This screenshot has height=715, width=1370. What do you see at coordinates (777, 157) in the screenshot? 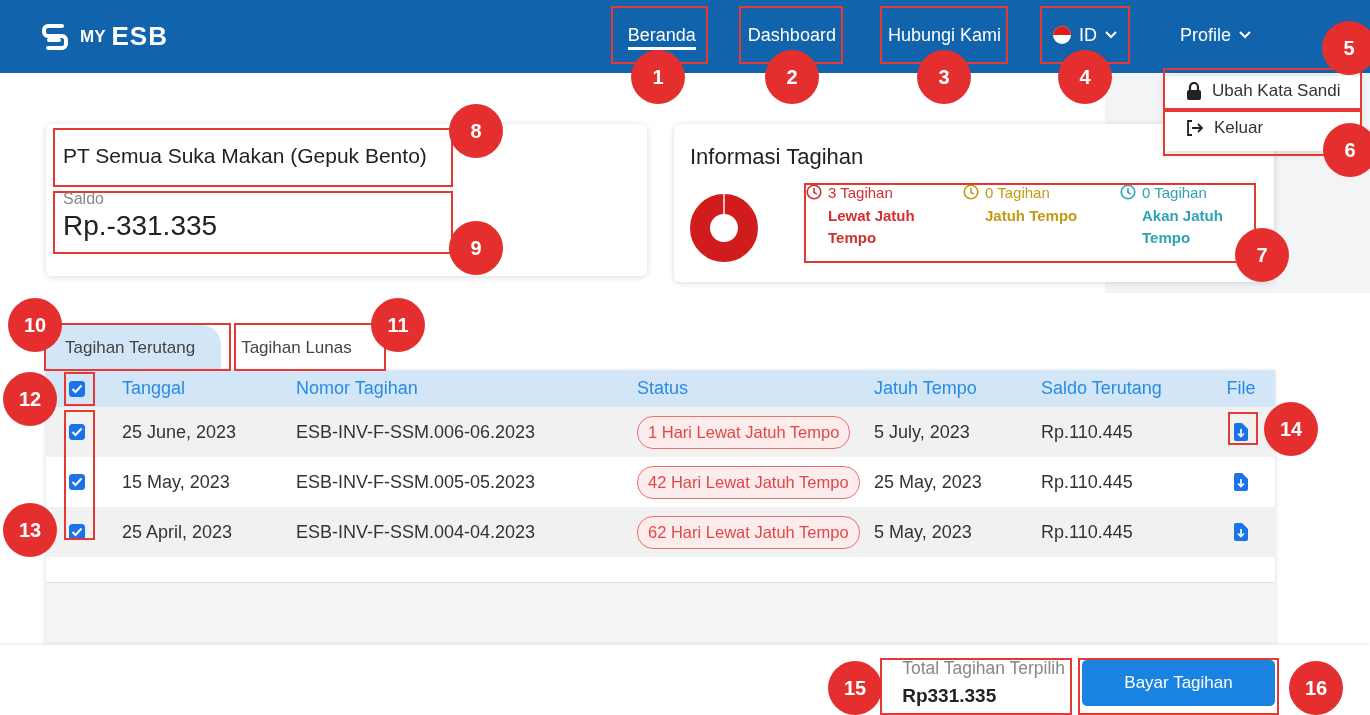
I see `card-title: Informasi Tagihan` at bounding box center [777, 157].